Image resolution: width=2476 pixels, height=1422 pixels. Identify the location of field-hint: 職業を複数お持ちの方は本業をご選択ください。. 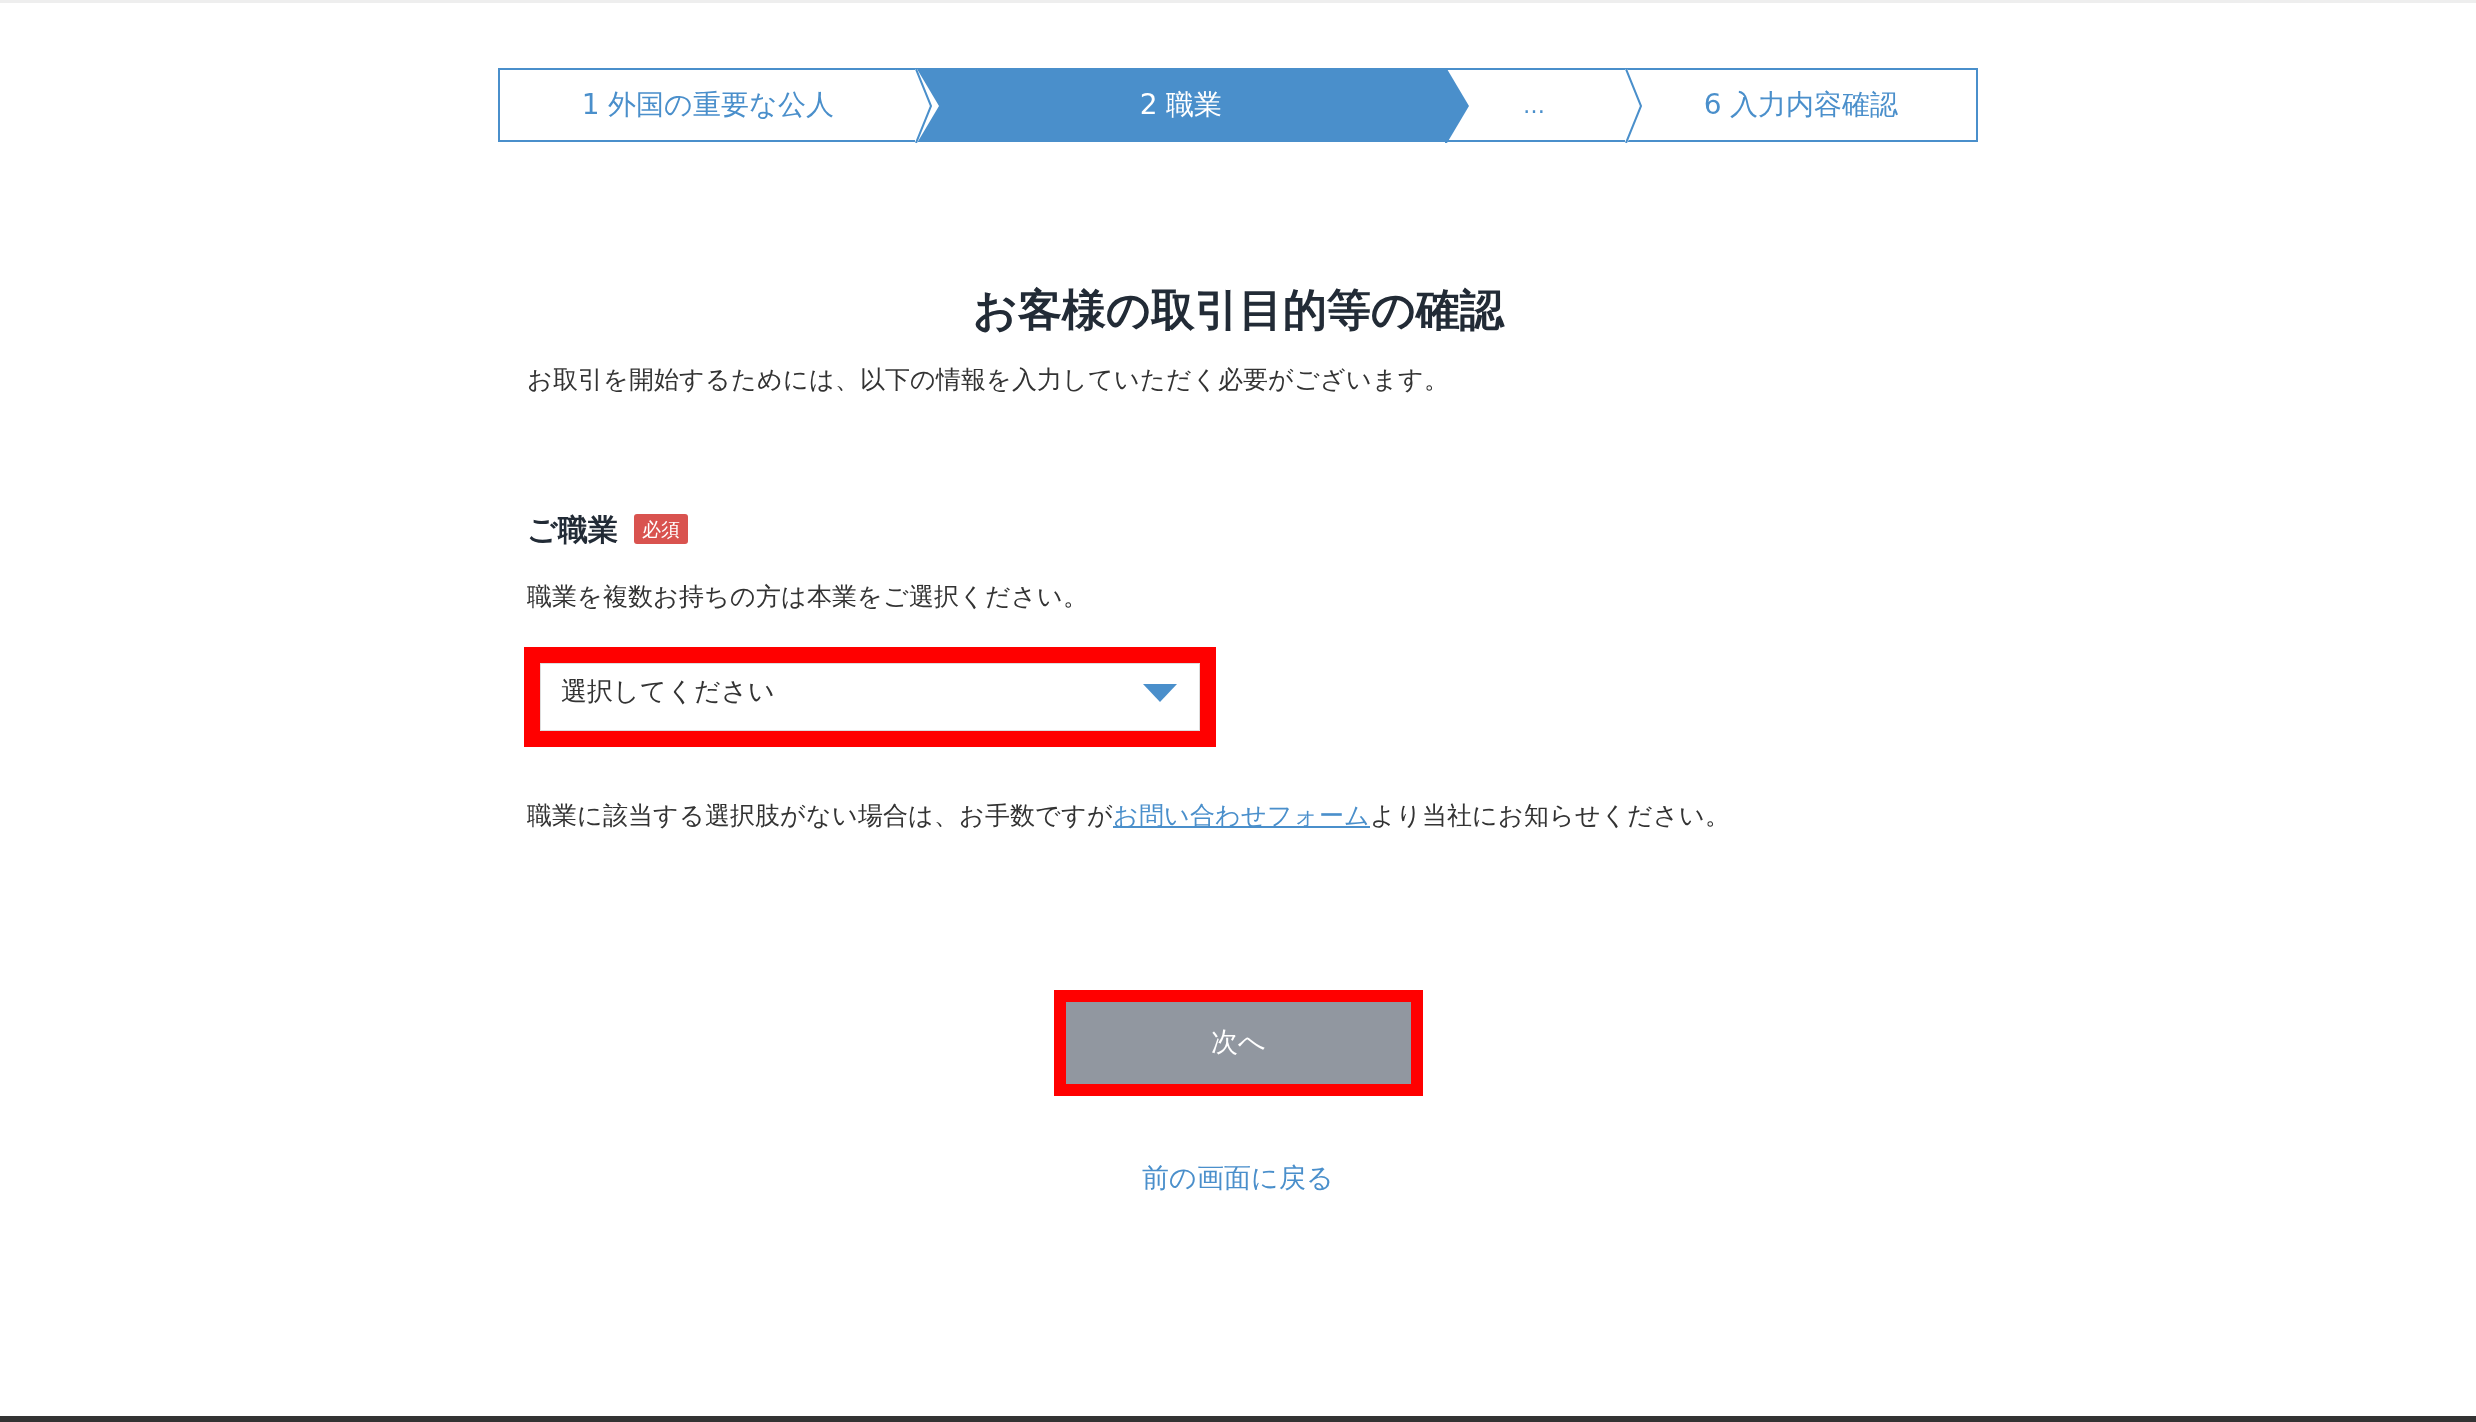
(807, 596).